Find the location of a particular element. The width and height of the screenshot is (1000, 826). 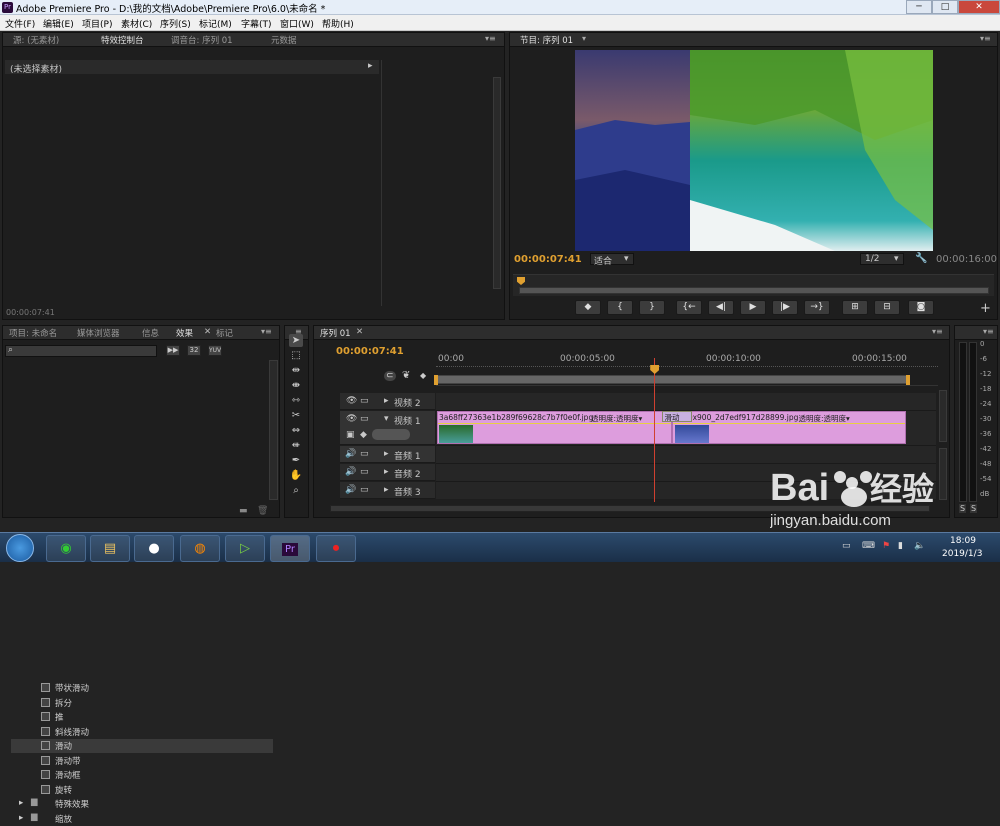

ripple-edit-tool-icon: ⇹ is located at coordinates (296, 370).